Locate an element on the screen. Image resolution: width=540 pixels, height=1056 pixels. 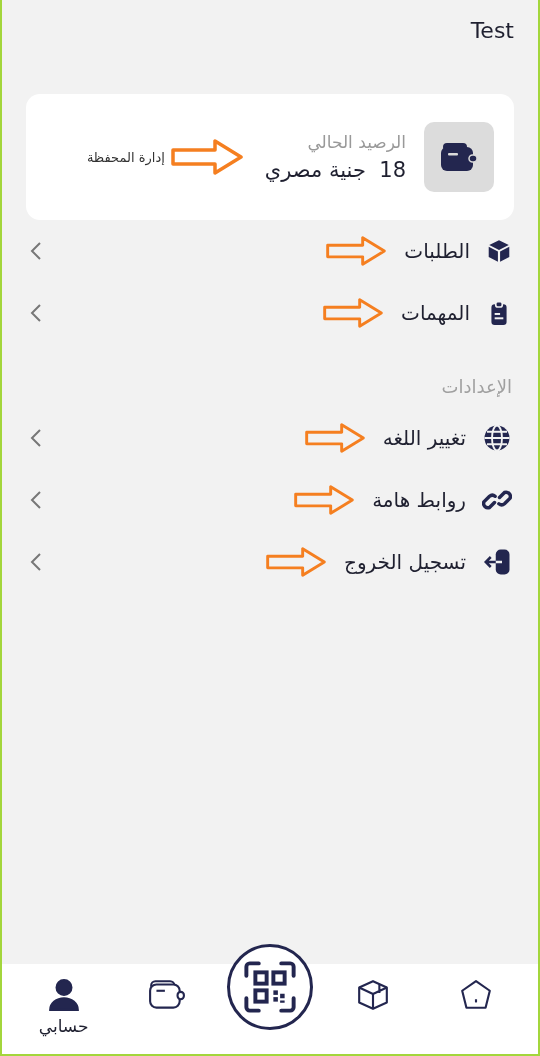
cube-icon is located at coordinates (499, 251).